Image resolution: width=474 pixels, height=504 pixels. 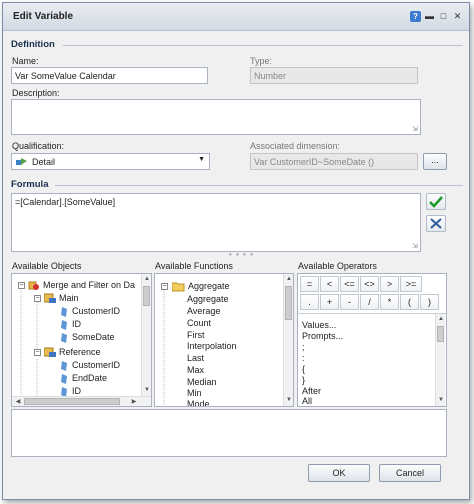 What do you see at coordinates (429, 16) in the screenshot?
I see `minimize-icon: ▬` at bounding box center [429, 16].